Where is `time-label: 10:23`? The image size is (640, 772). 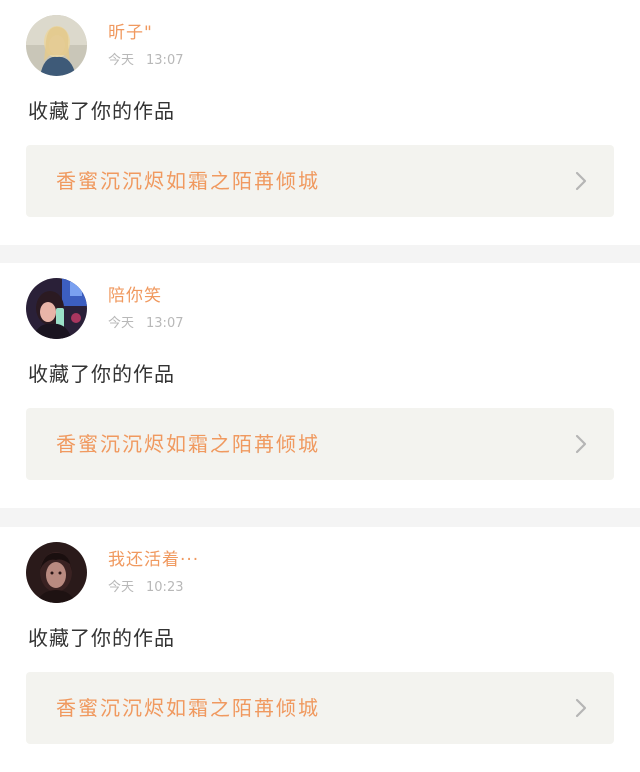
time-label: 10:23 is located at coordinates (165, 587).